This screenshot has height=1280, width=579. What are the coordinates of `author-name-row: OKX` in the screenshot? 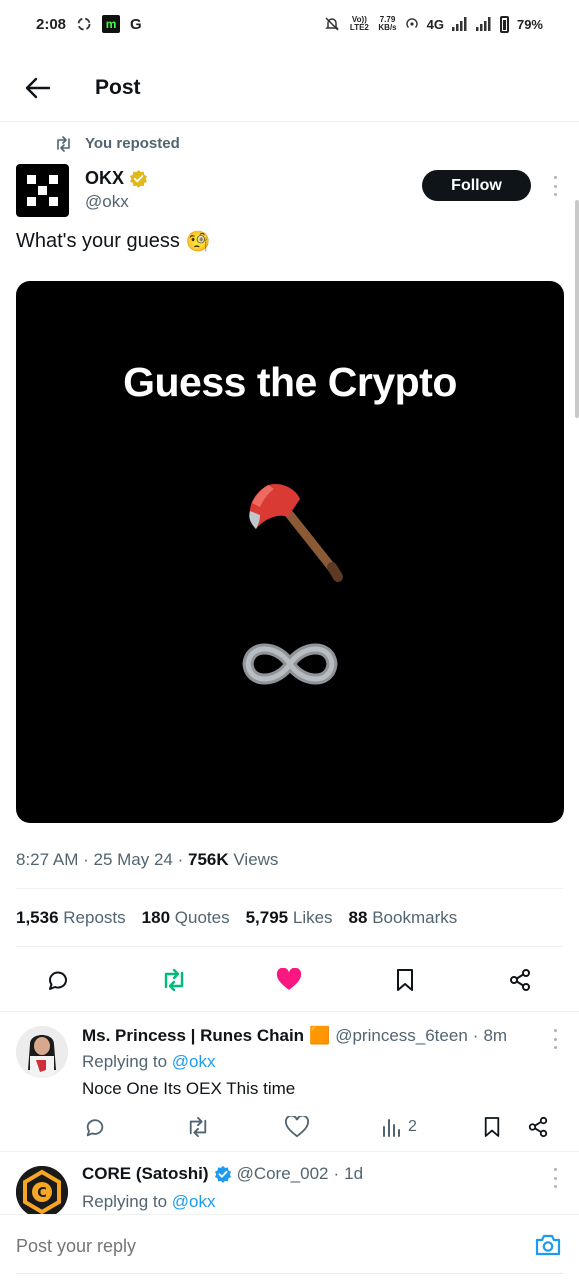 It's located at (116, 178).